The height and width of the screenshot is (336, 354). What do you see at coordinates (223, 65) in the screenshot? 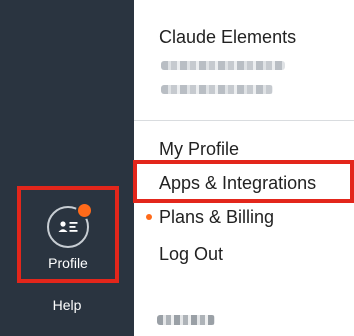
I see `redacted-email` at bounding box center [223, 65].